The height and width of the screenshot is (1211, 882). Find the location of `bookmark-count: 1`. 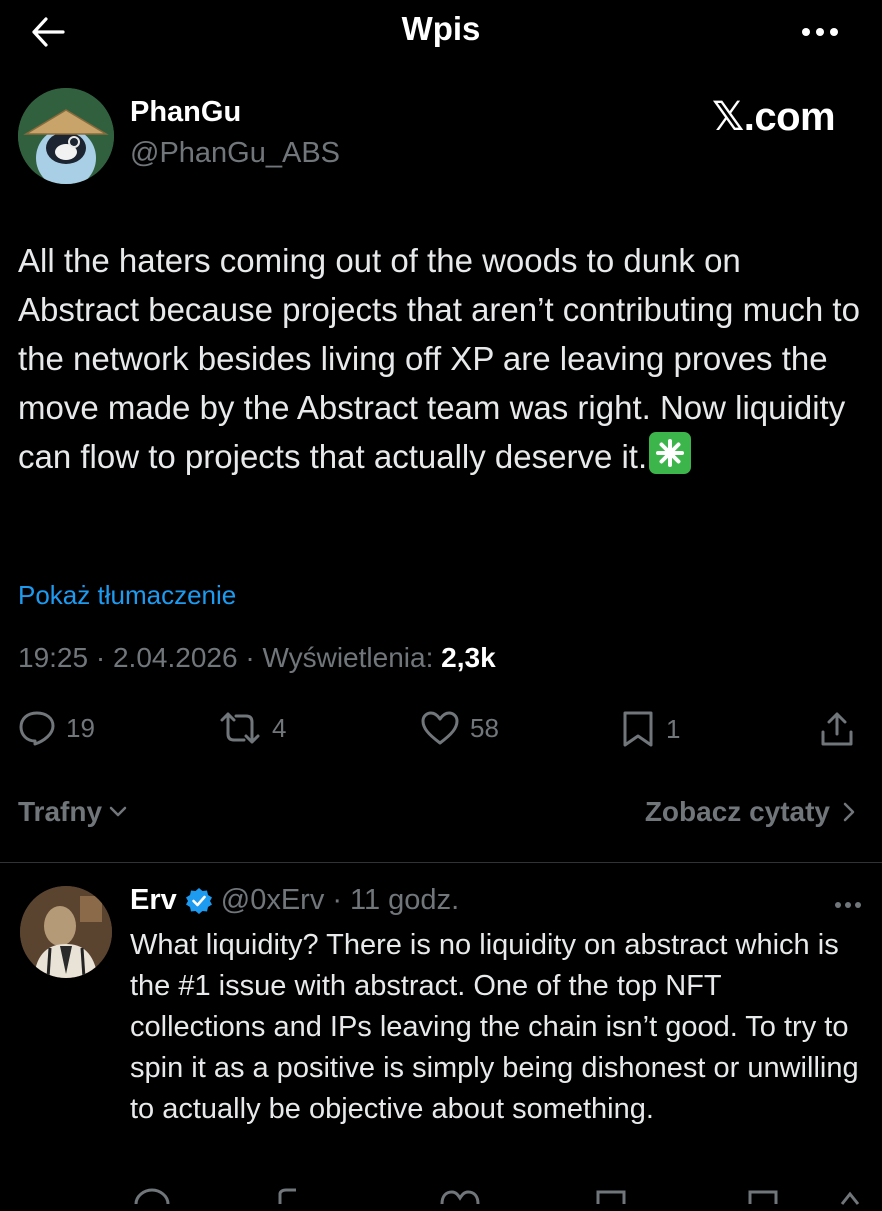

bookmark-count: 1 is located at coordinates (673, 728).